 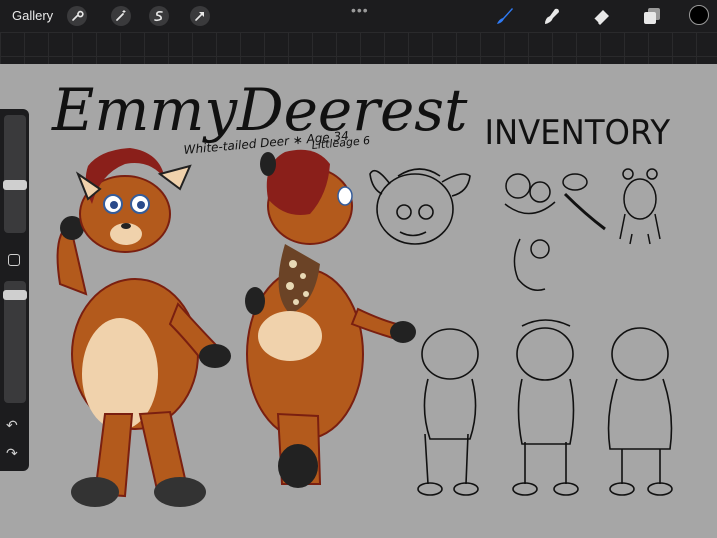 What do you see at coordinates (77, 16) in the screenshot?
I see `wrench-icon` at bounding box center [77, 16].